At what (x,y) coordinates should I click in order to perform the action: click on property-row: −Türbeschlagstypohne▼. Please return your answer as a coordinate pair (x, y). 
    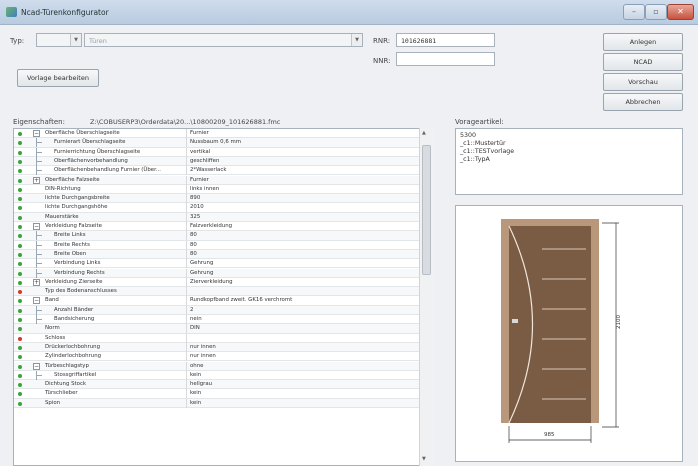
    Looking at the image, I should click on (223, 366).